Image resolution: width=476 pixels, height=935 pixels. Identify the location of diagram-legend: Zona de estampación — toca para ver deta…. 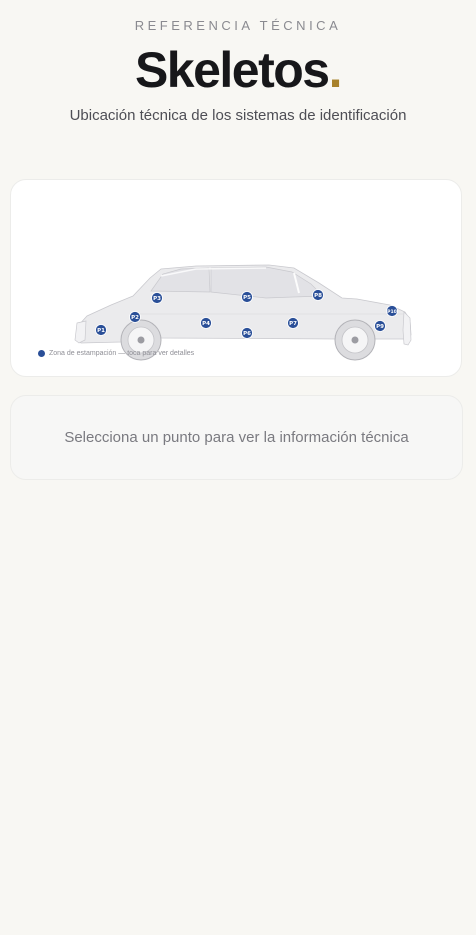
(116, 353).